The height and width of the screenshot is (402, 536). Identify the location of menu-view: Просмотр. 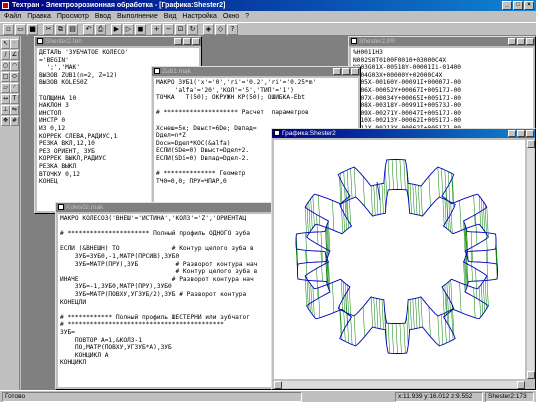
(73, 16).